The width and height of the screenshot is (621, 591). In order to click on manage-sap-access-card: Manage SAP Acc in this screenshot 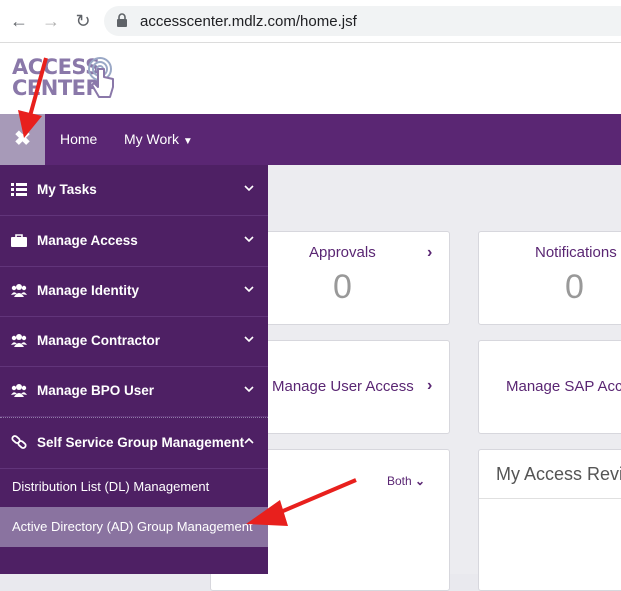, I will do `click(549, 387)`.